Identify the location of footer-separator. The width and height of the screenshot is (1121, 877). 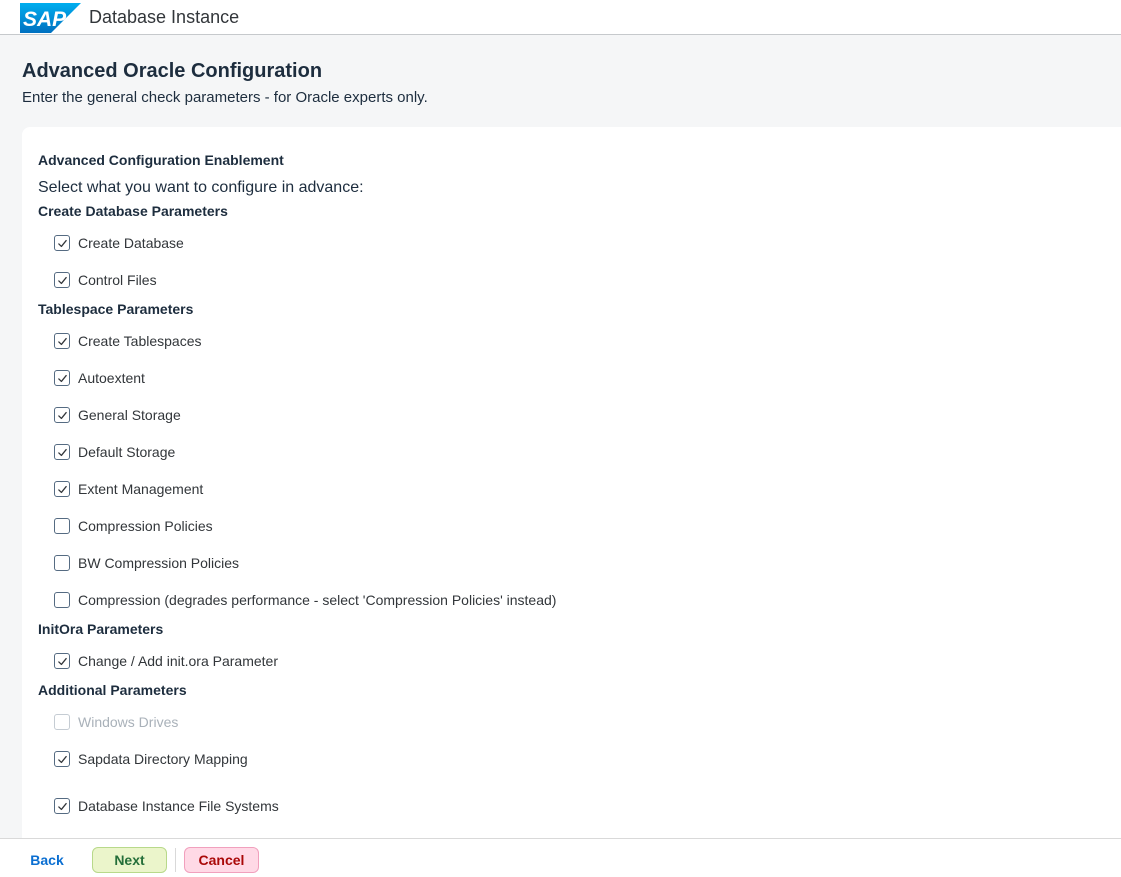
(175, 860).